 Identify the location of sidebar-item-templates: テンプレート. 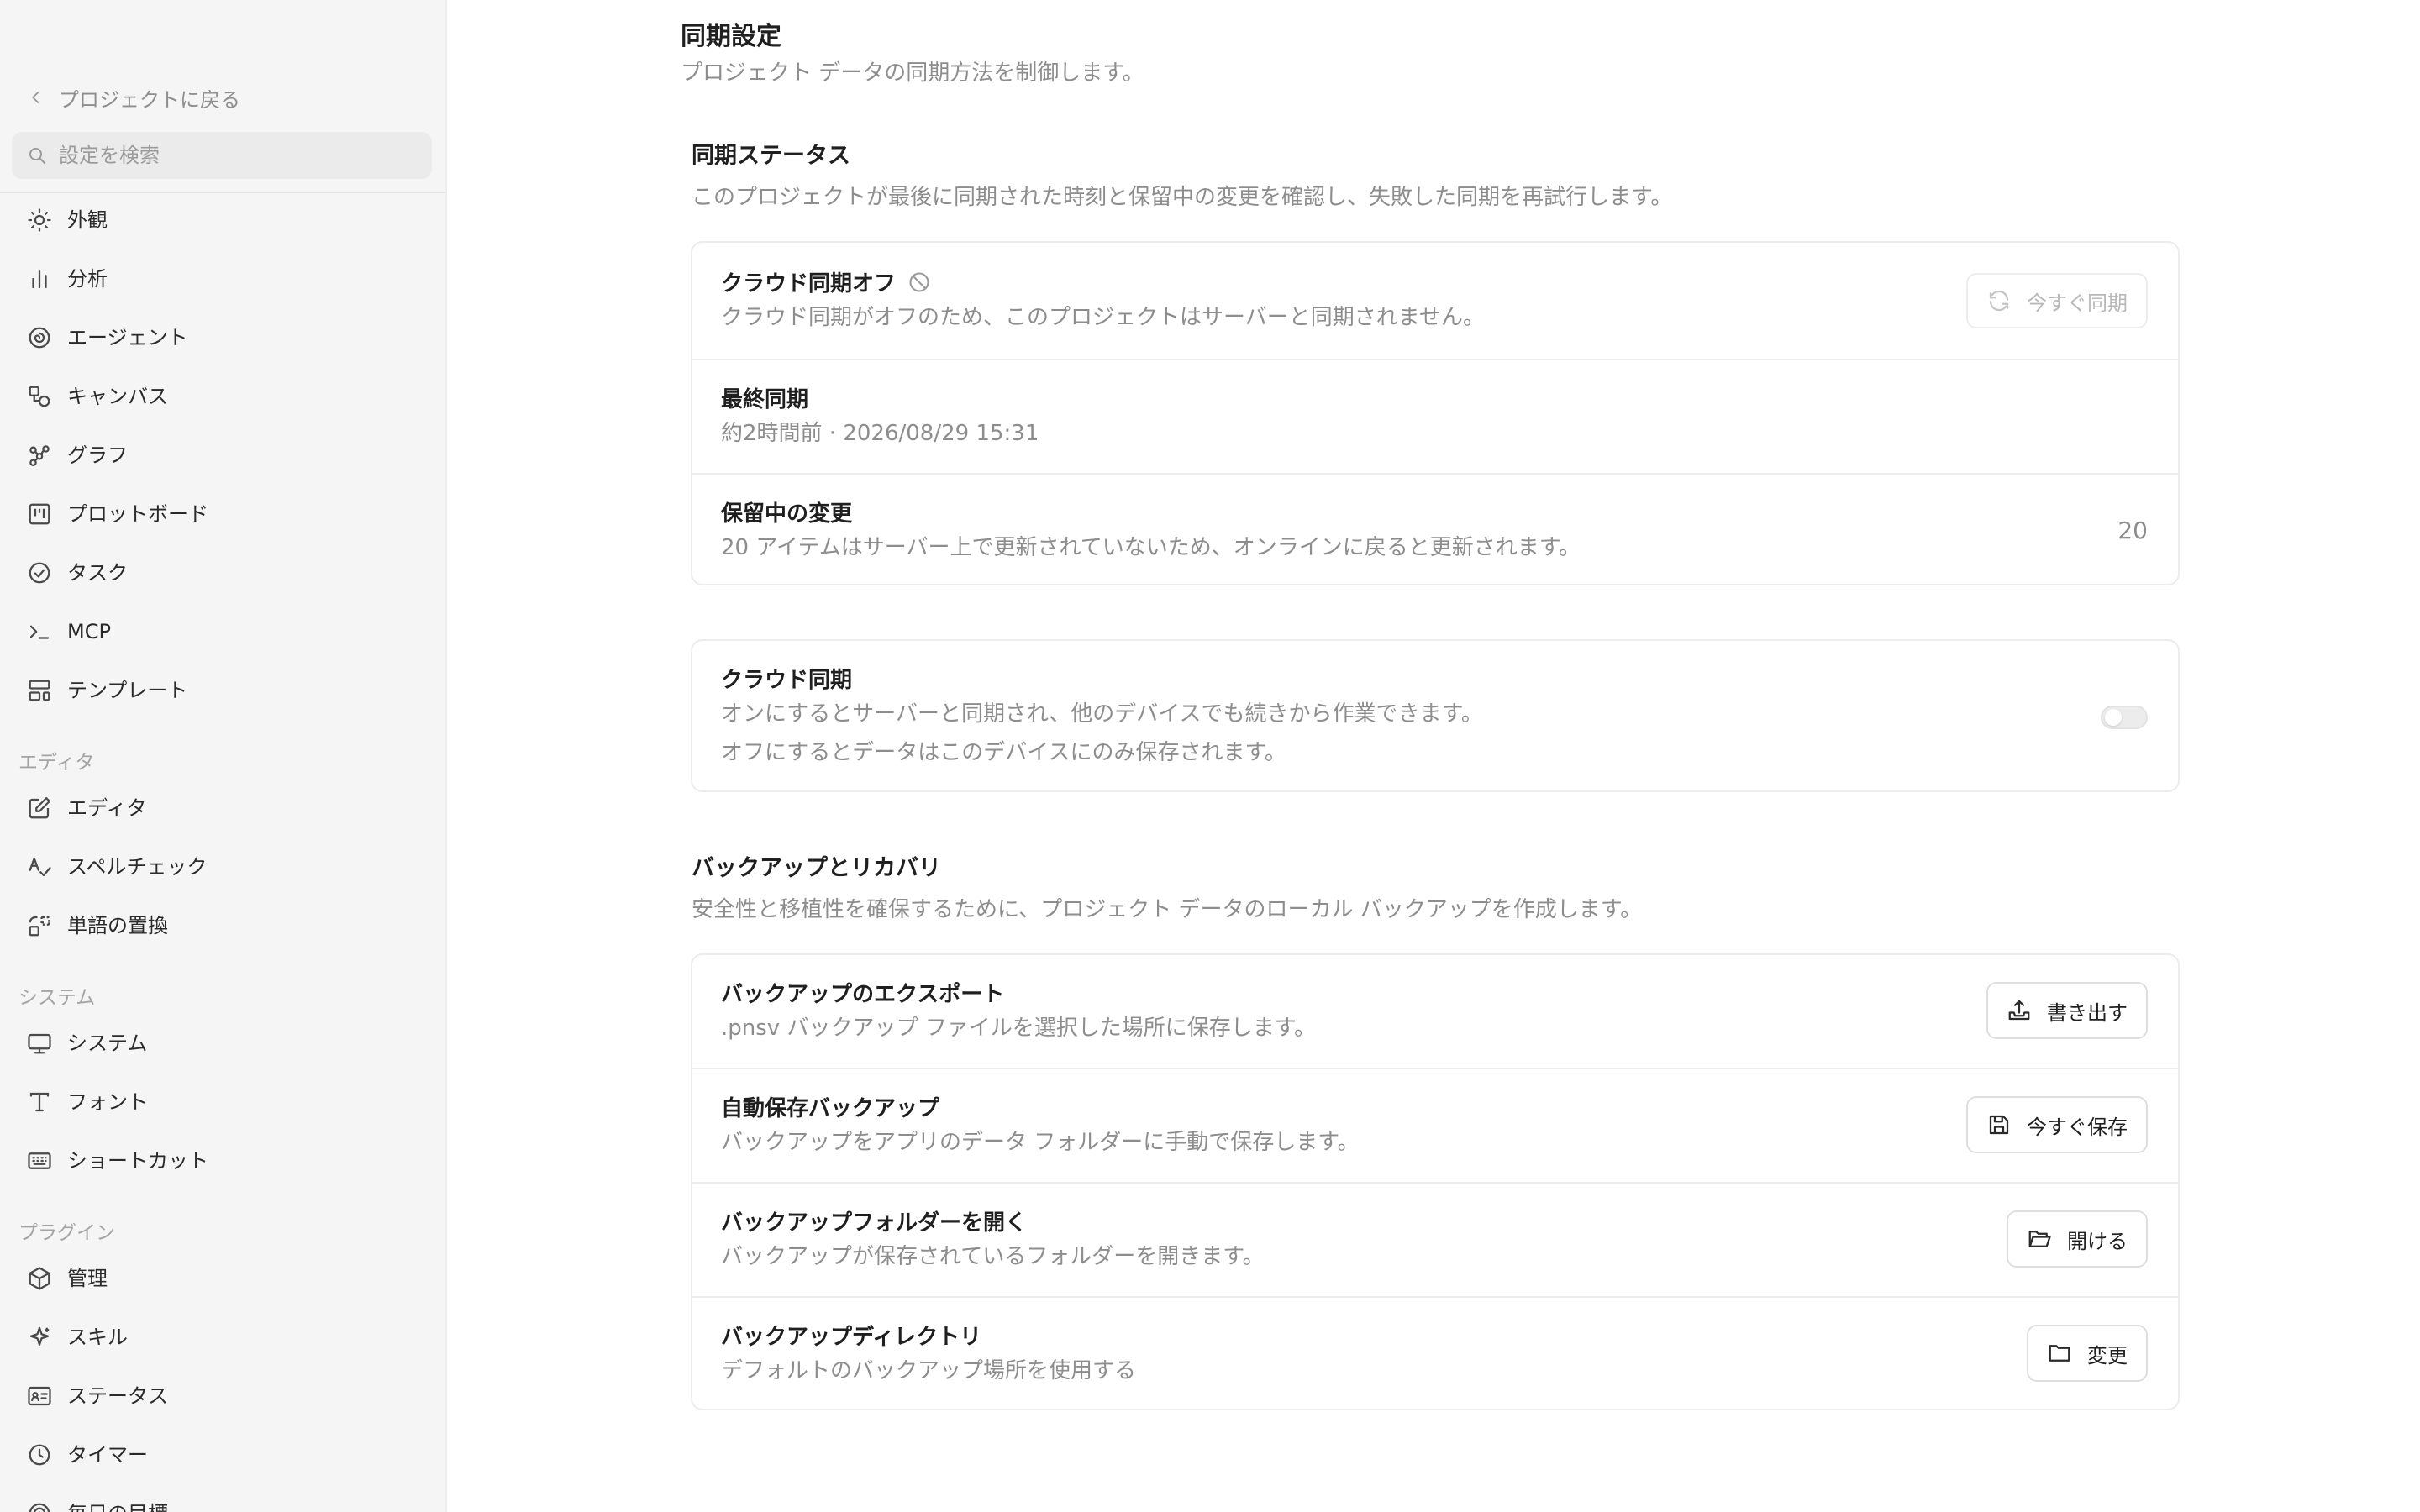
(222, 690).